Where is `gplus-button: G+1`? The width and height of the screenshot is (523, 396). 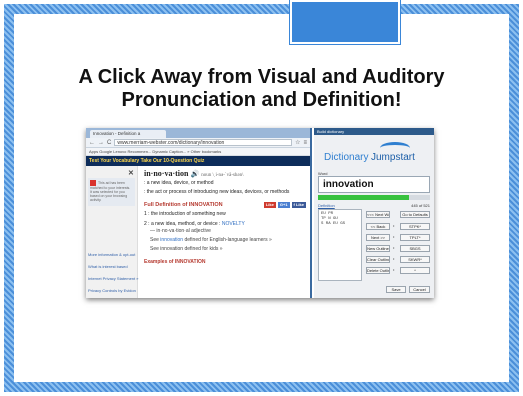 gplus-button: G+1 is located at coordinates (283, 205).